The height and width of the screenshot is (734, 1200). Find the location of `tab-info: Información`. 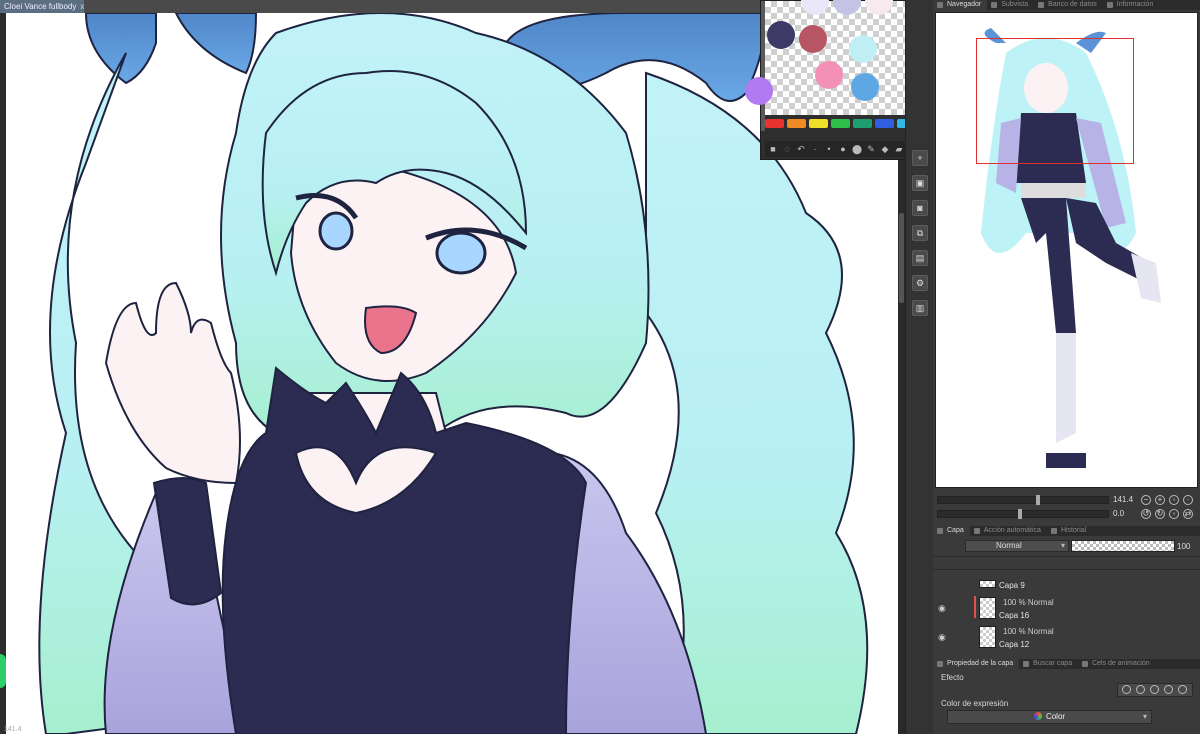

tab-info: Información is located at coordinates (1131, 5).